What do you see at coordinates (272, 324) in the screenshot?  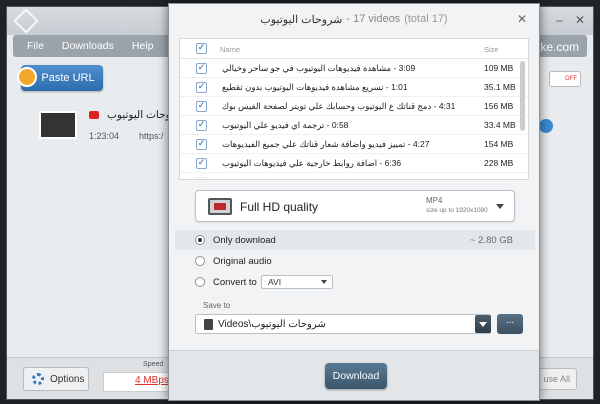 I see `save-path-text: Videos\شروحات اليوتيوب` at bounding box center [272, 324].